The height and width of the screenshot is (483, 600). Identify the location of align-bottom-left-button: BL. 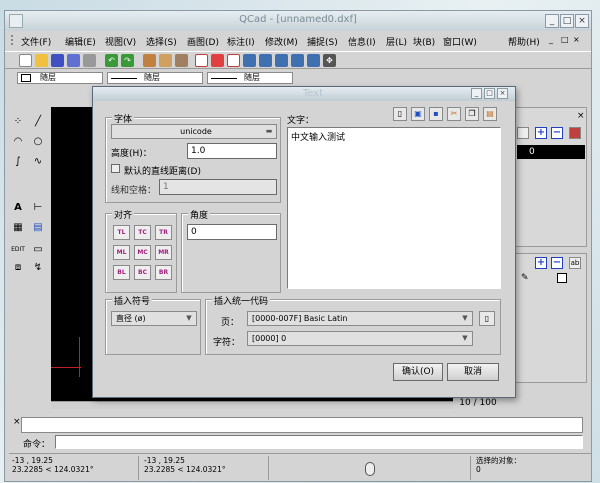
(121, 272).